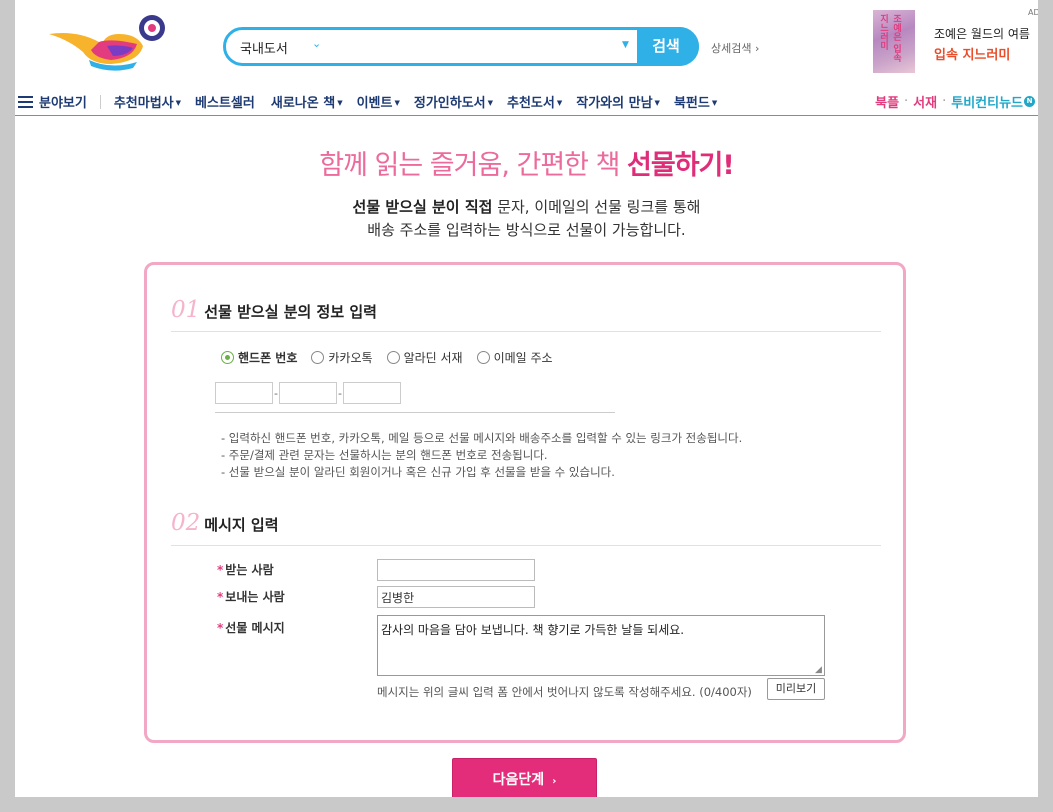 This screenshot has height=812, width=1053. What do you see at coordinates (290, 312) in the screenshot?
I see `section-title: 선물 받으실 분의 정보 입력` at bounding box center [290, 312].